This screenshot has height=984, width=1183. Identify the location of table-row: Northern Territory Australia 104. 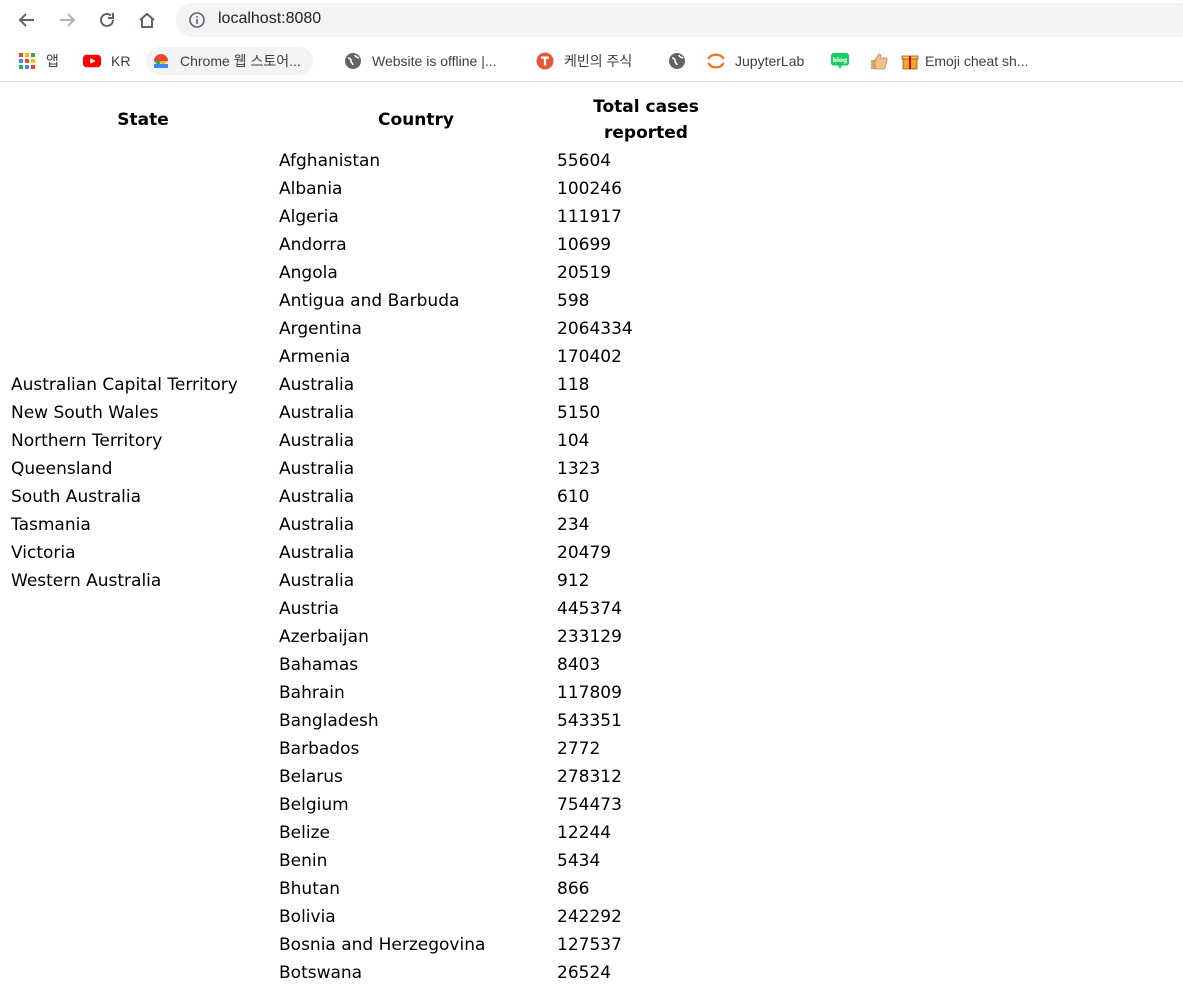
(373, 441).